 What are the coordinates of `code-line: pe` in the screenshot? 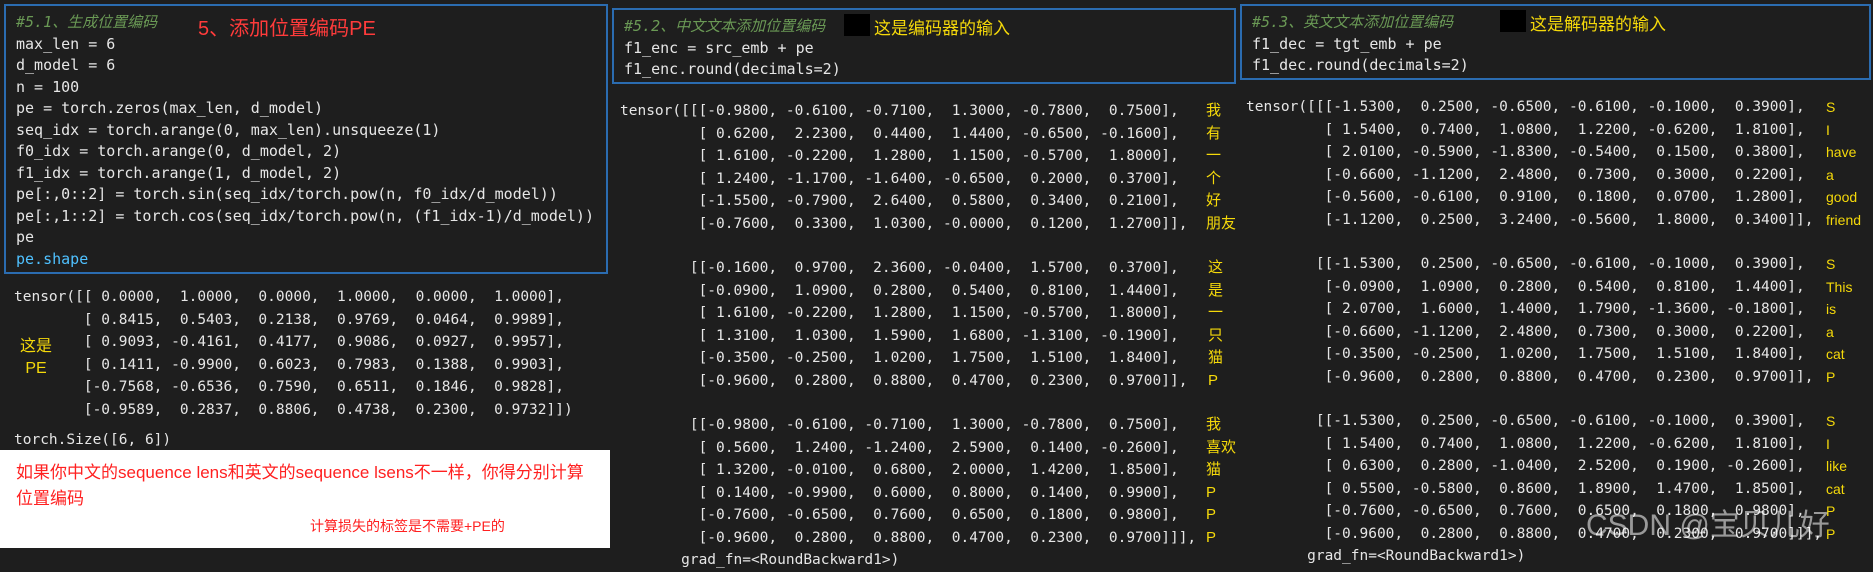 It's located at (25, 237).